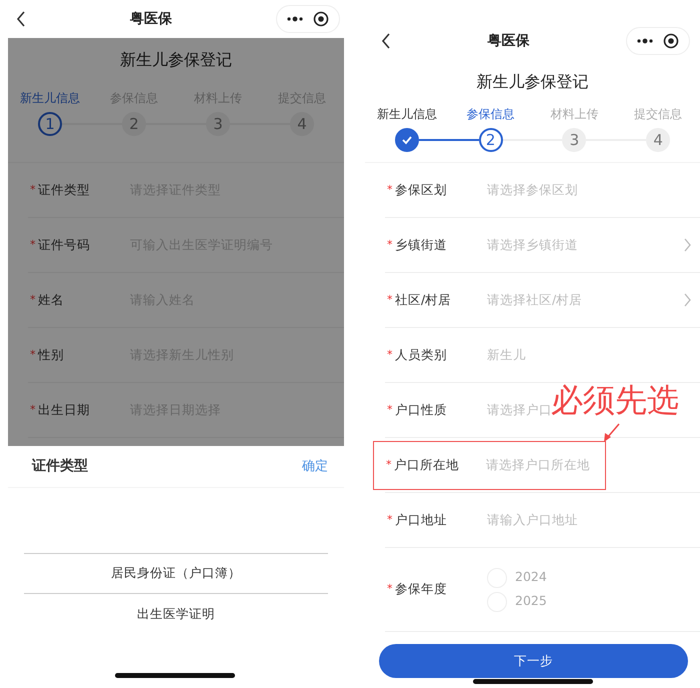  What do you see at coordinates (509, 355) in the screenshot?
I see `input-field: 新生儿` at bounding box center [509, 355].